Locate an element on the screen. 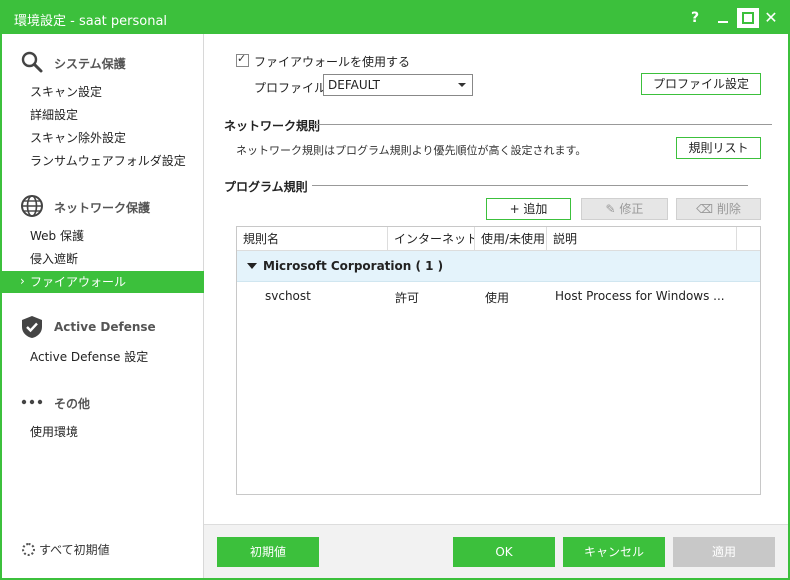 This screenshot has width=790, height=580. profile-label: プロファイル: is located at coordinates (292, 88).